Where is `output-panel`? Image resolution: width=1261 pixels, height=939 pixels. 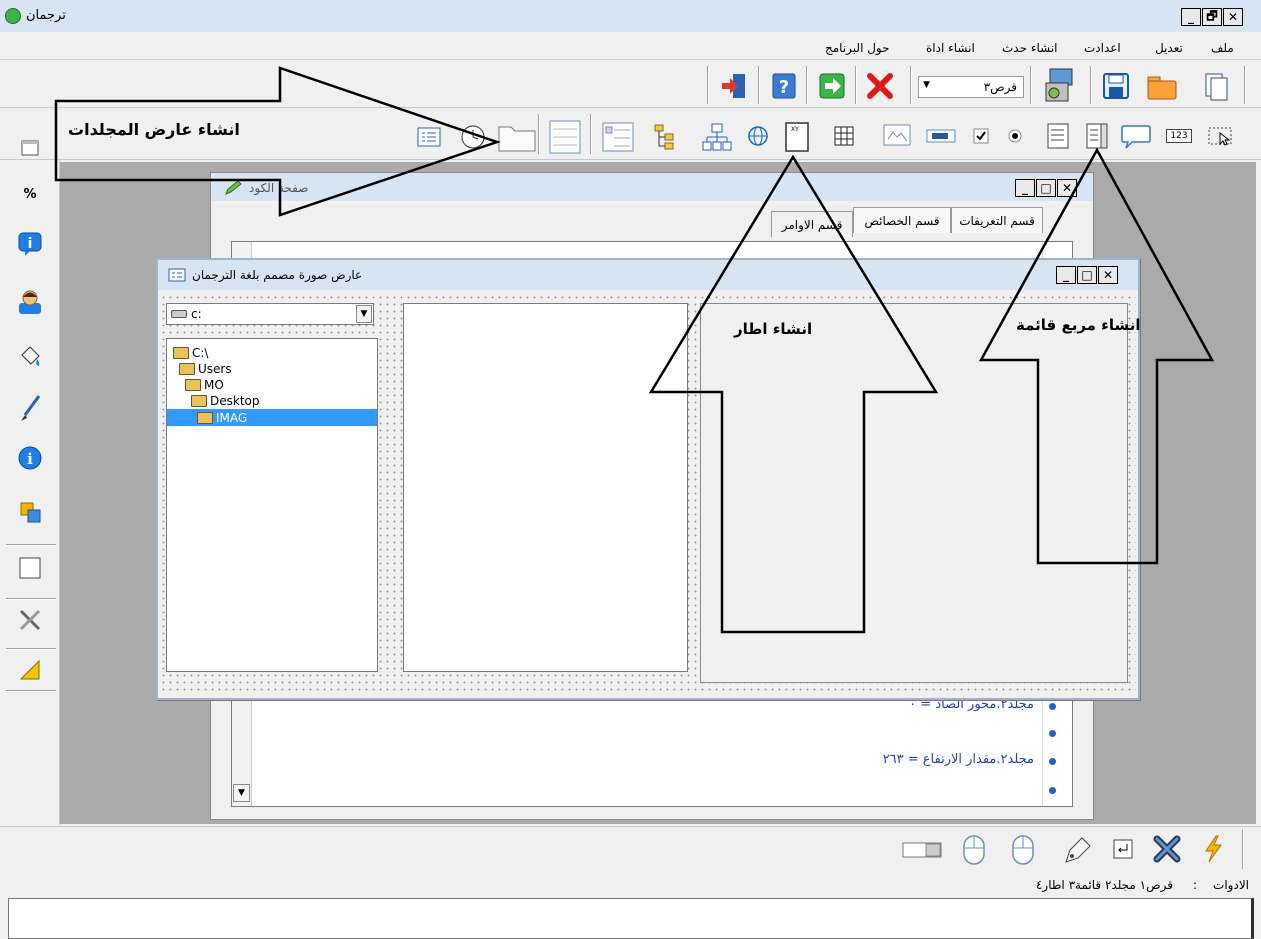 output-panel is located at coordinates (631, 918).